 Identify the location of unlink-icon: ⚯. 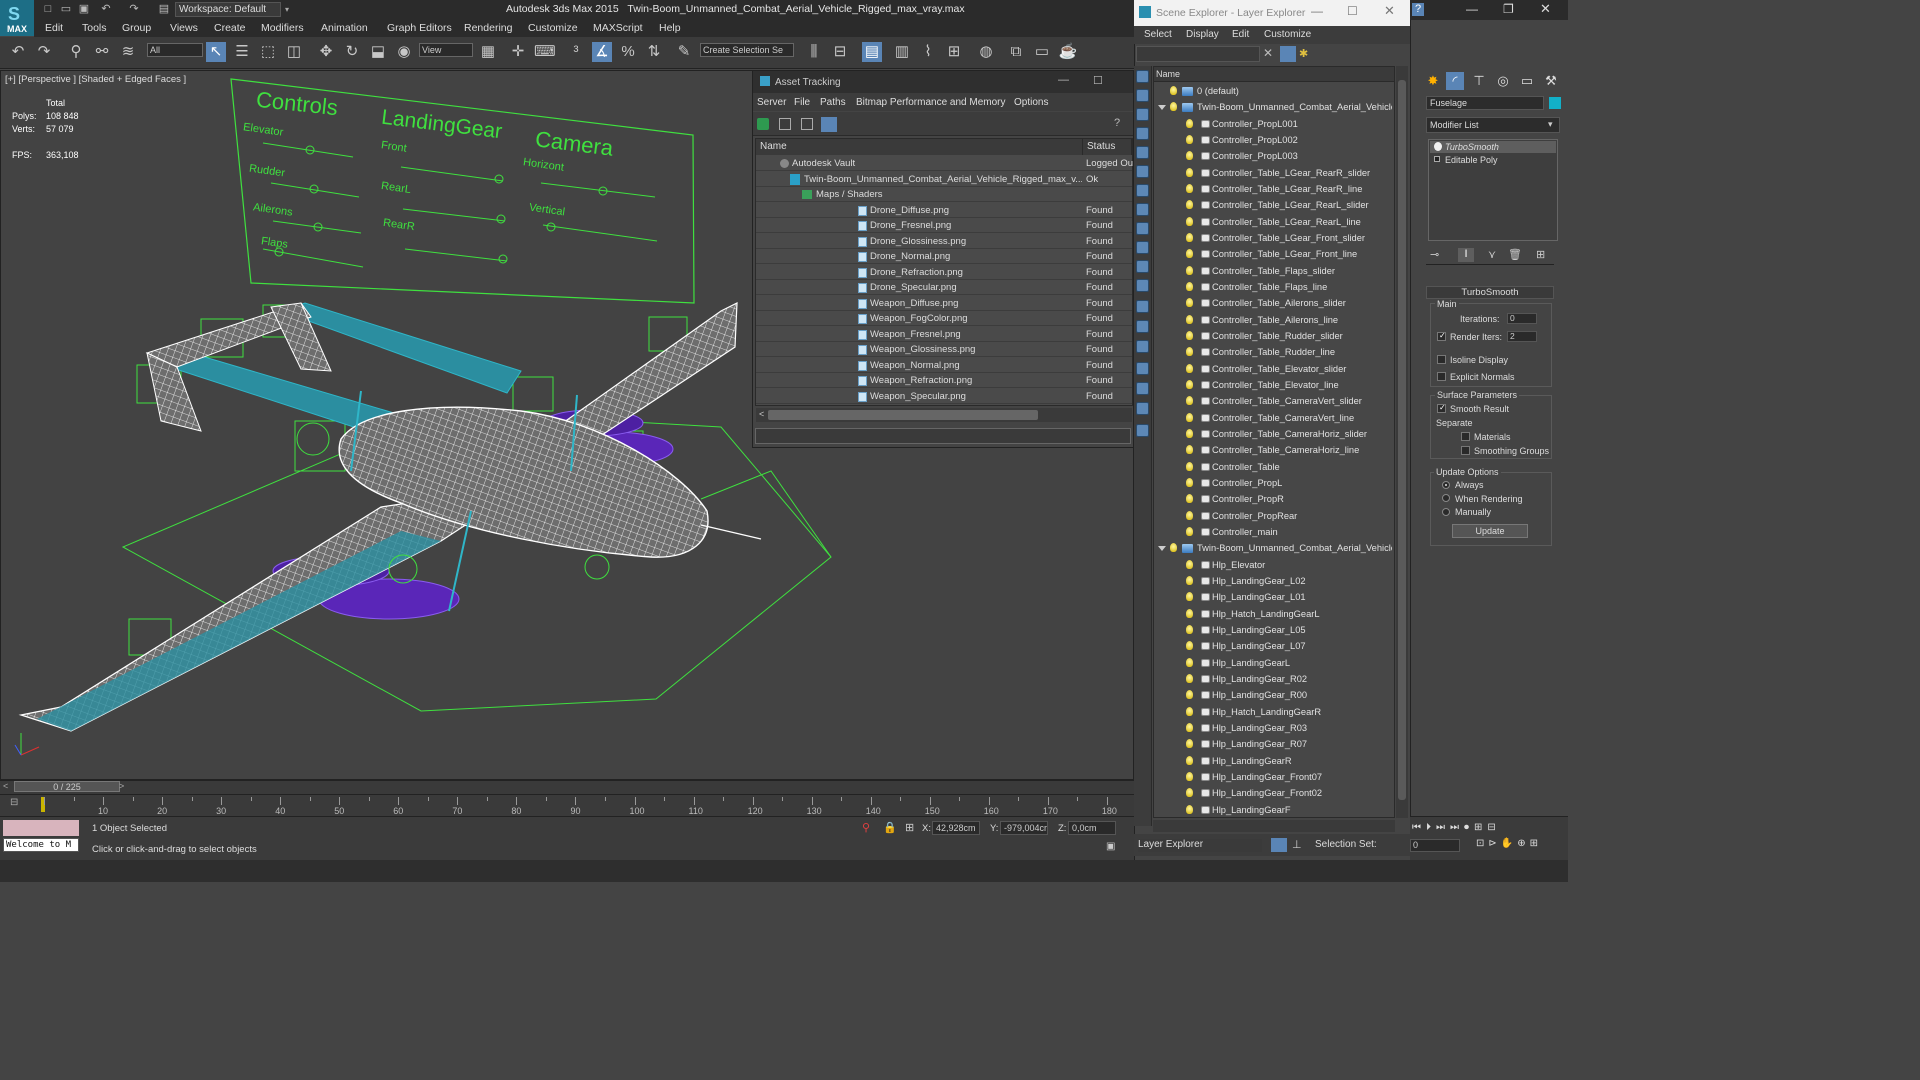
(102, 52).